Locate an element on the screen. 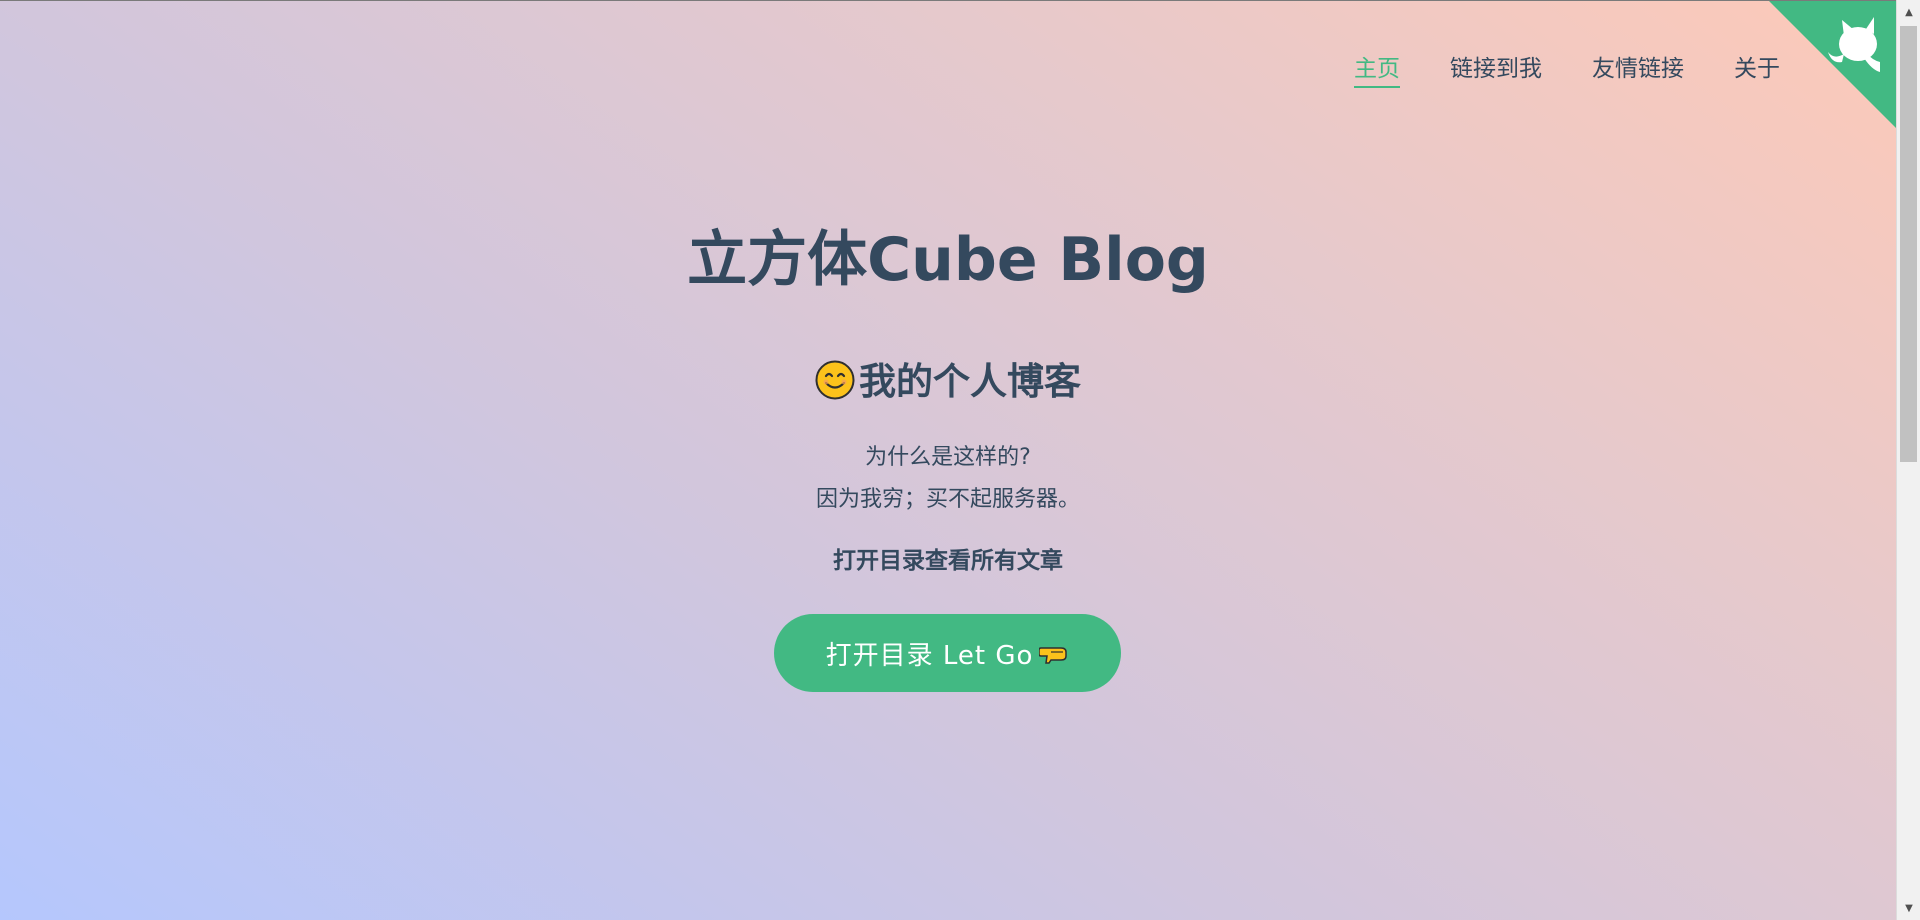 The image size is (1920, 920). subtitle: 我的个人博客 is located at coordinates (948, 378).